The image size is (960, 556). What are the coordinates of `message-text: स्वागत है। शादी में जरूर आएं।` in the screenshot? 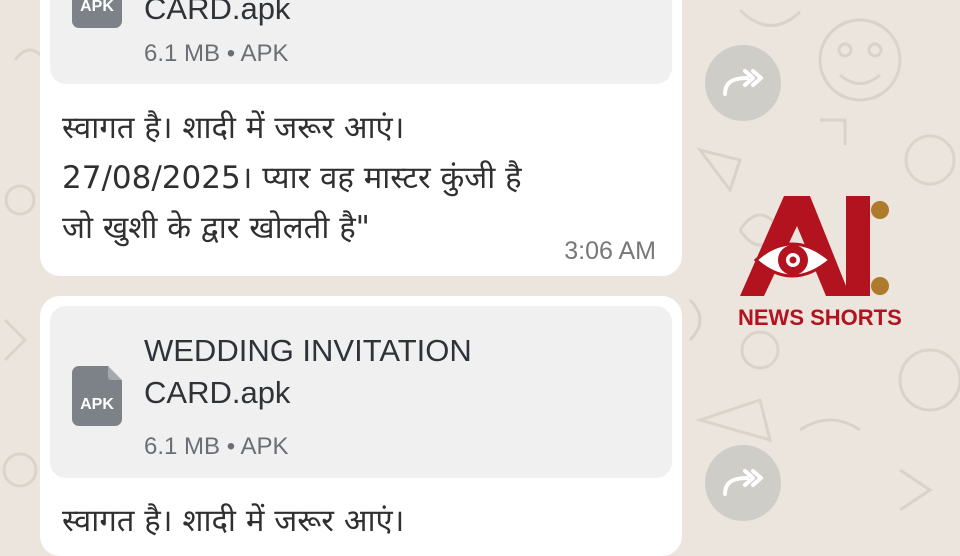 It's located at (233, 521).